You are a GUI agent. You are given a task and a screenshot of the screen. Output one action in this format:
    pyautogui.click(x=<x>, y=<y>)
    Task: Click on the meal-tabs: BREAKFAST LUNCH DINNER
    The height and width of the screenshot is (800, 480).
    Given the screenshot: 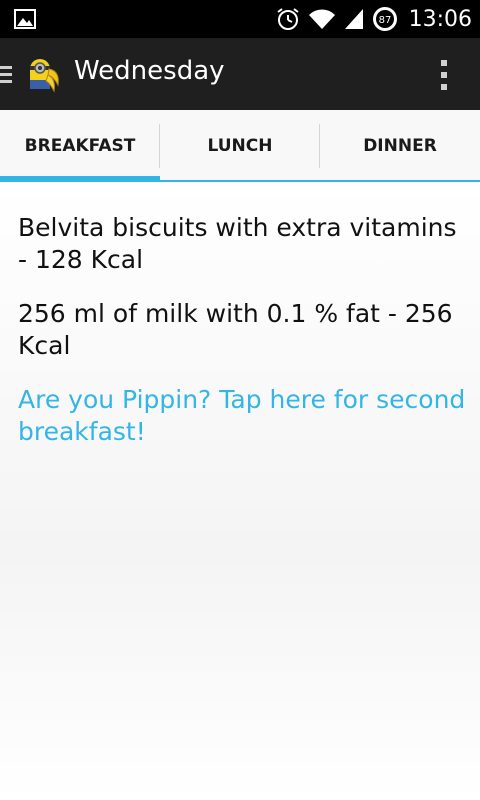 What is the action you would take?
    pyautogui.click(x=240, y=146)
    